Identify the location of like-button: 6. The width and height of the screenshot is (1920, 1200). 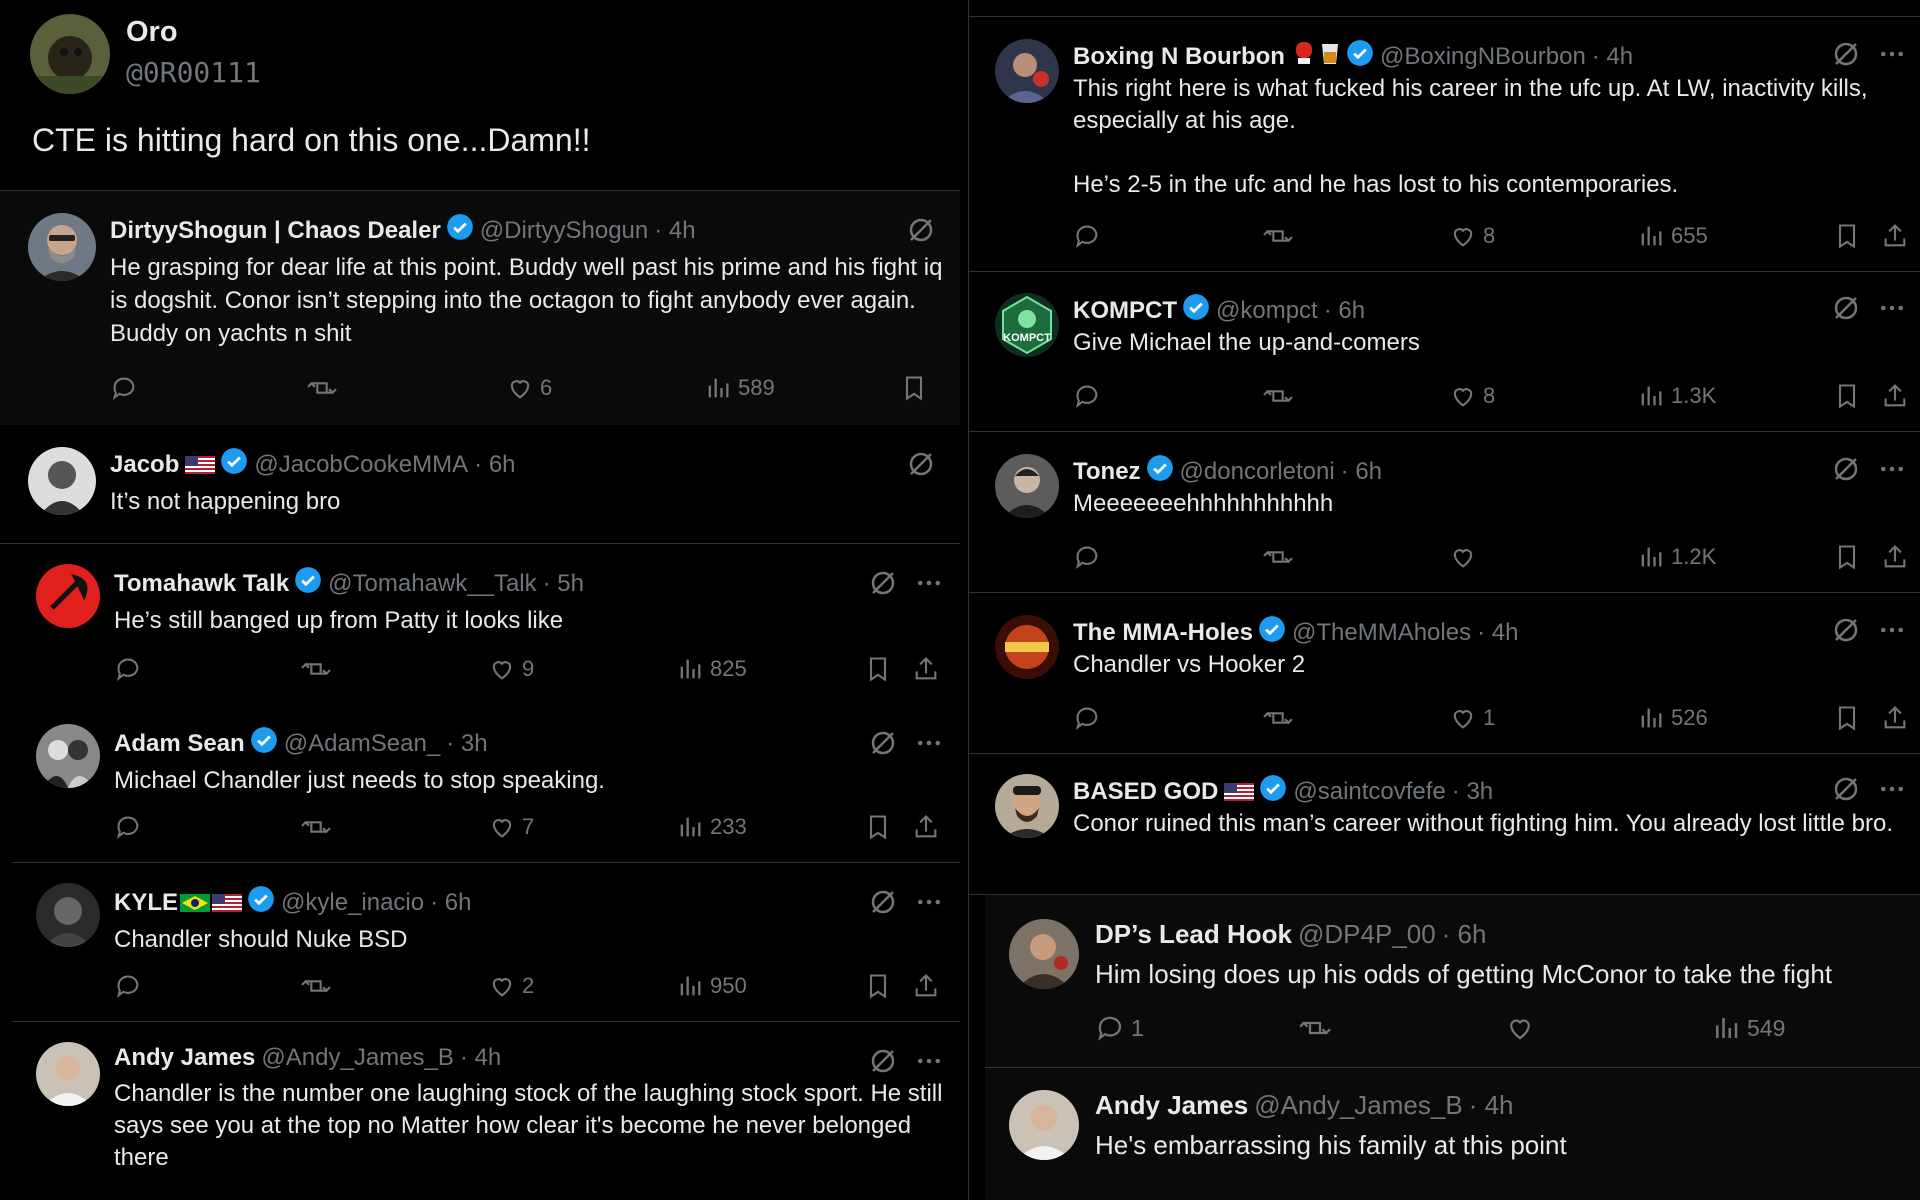
(529, 388).